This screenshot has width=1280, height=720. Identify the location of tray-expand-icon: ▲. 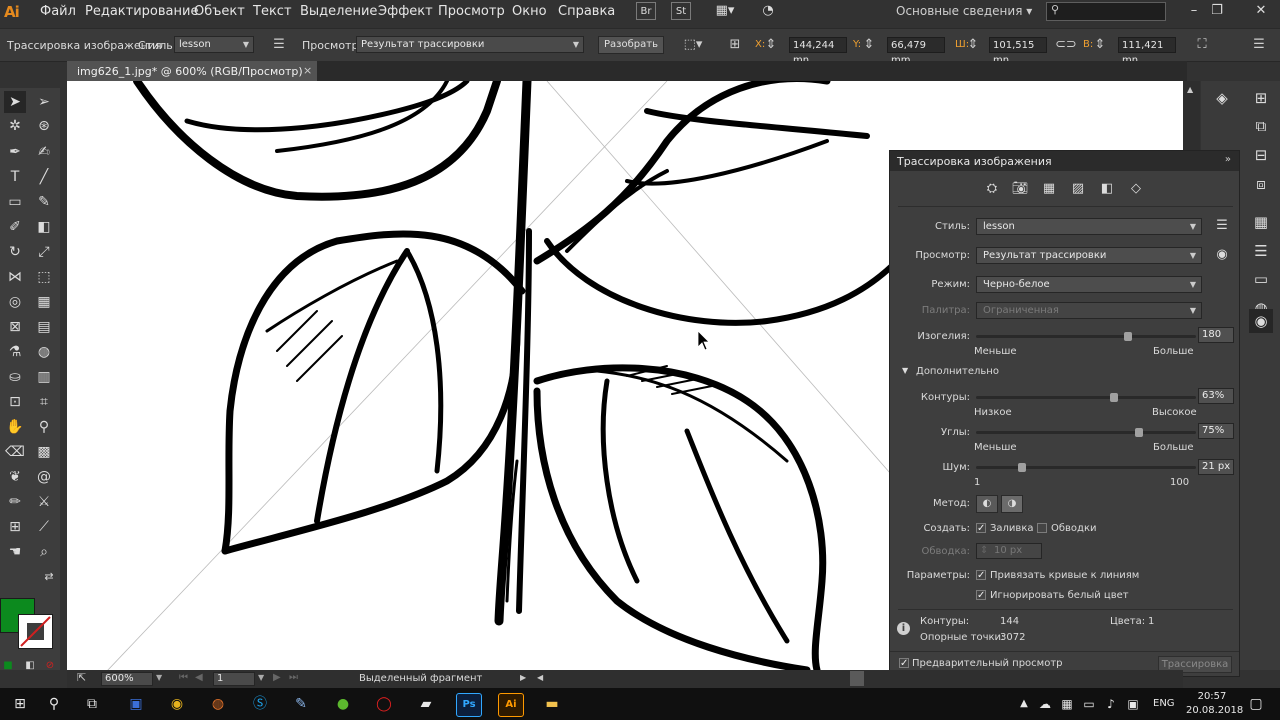
(1024, 704).